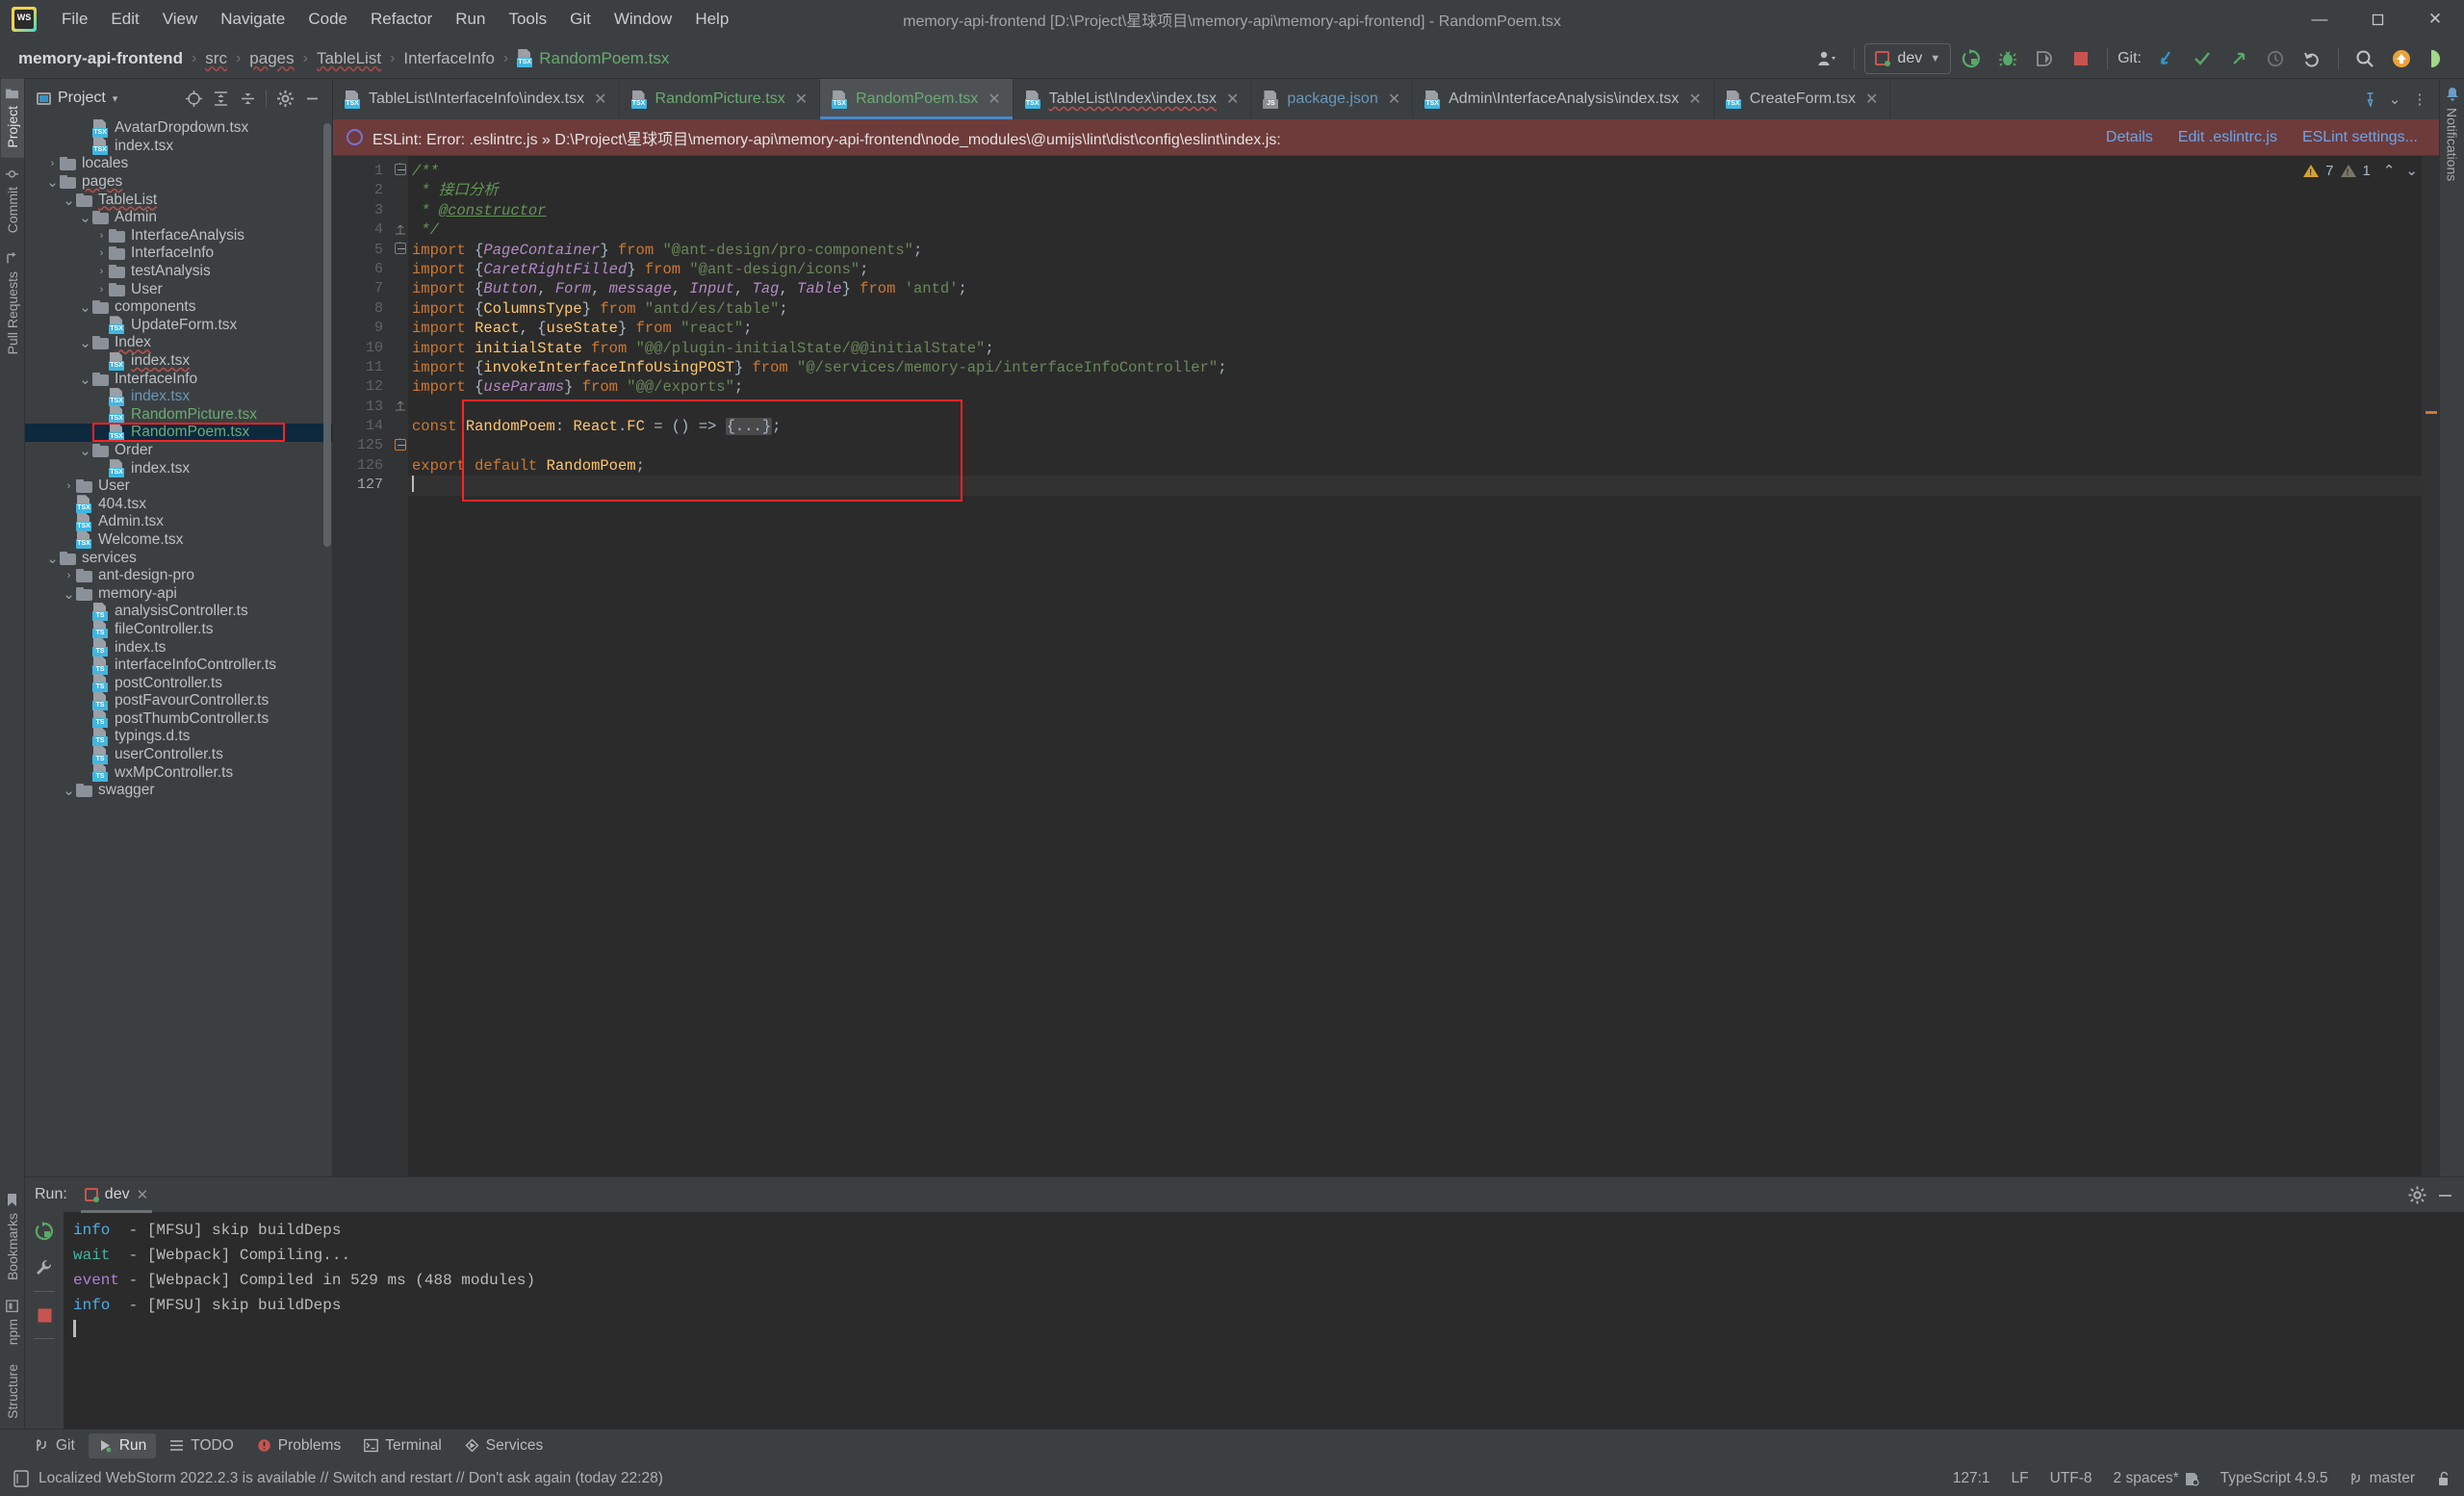 This screenshot has height=1496, width=2464. What do you see at coordinates (178, 719) in the screenshot?
I see `tree-file: TS postThumbController.ts` at bounding box center [178, 719].